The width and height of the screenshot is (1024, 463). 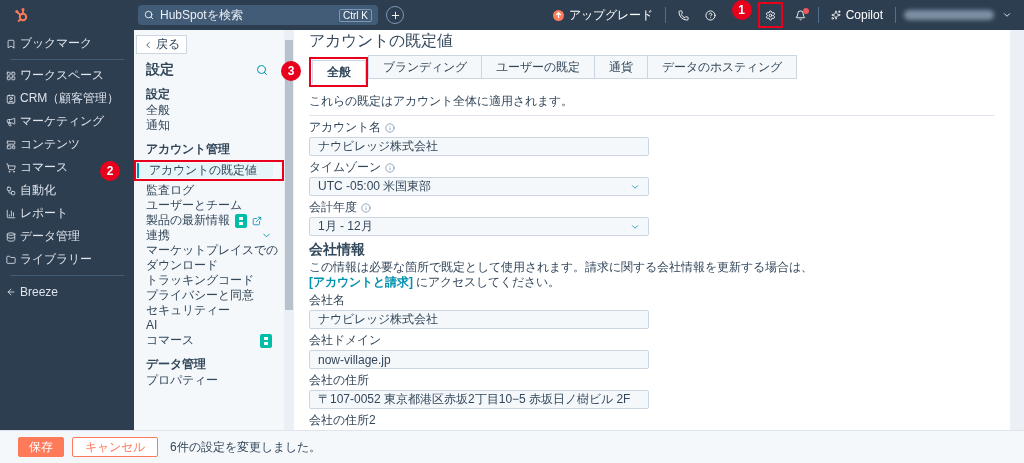 I want to click on tab-description: これらの既定はアカウント全体に適用されます。, so click(x=651, y=102).